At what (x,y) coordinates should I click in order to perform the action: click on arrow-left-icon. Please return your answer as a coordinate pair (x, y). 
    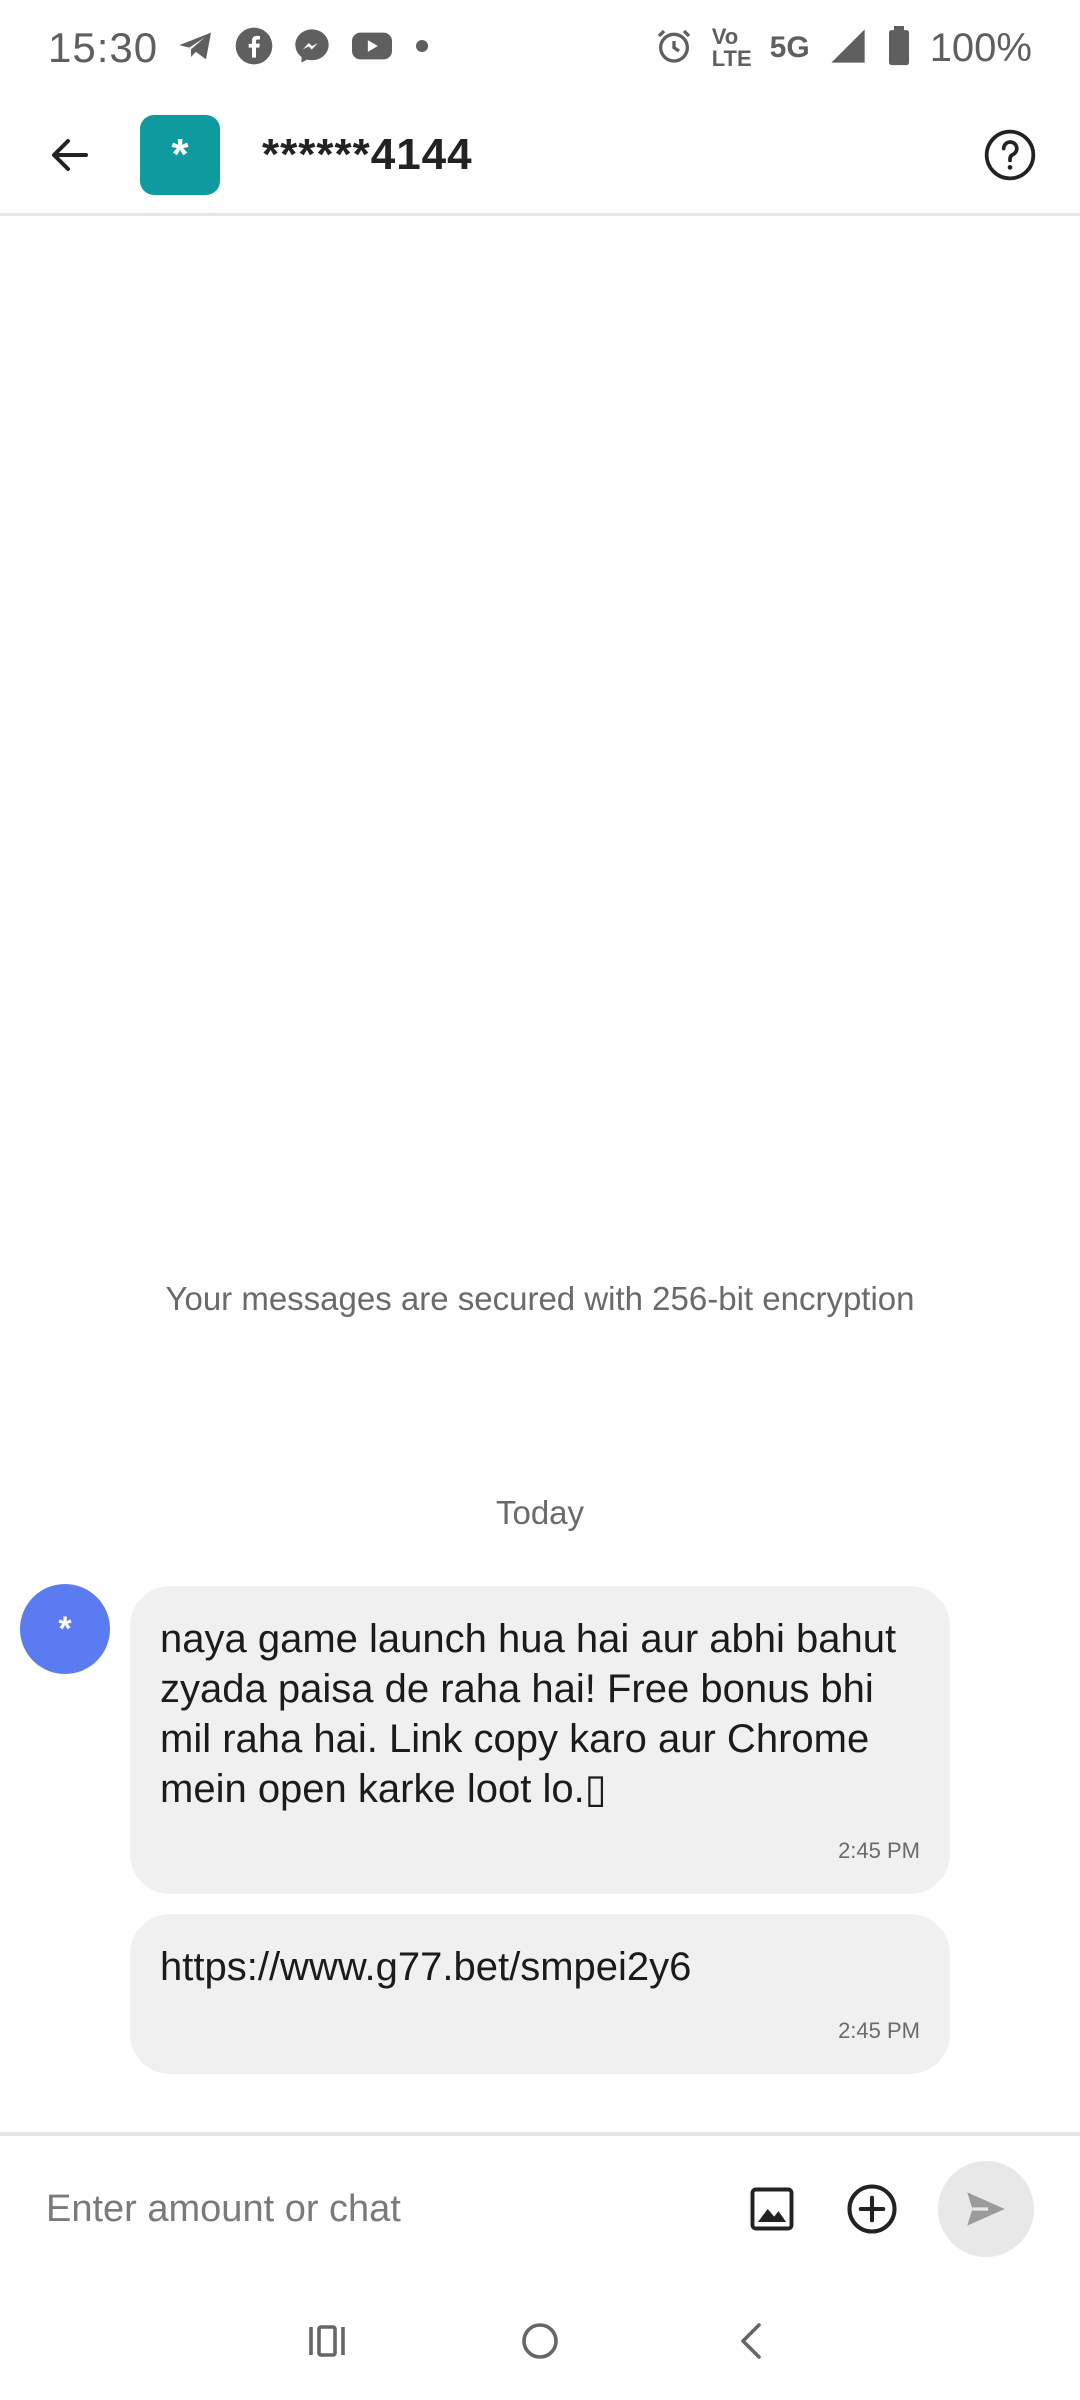
    Looking at the image, I should click on (70, 154).